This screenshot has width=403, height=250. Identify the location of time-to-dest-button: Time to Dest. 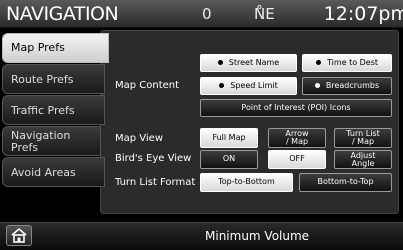
(347, 63).